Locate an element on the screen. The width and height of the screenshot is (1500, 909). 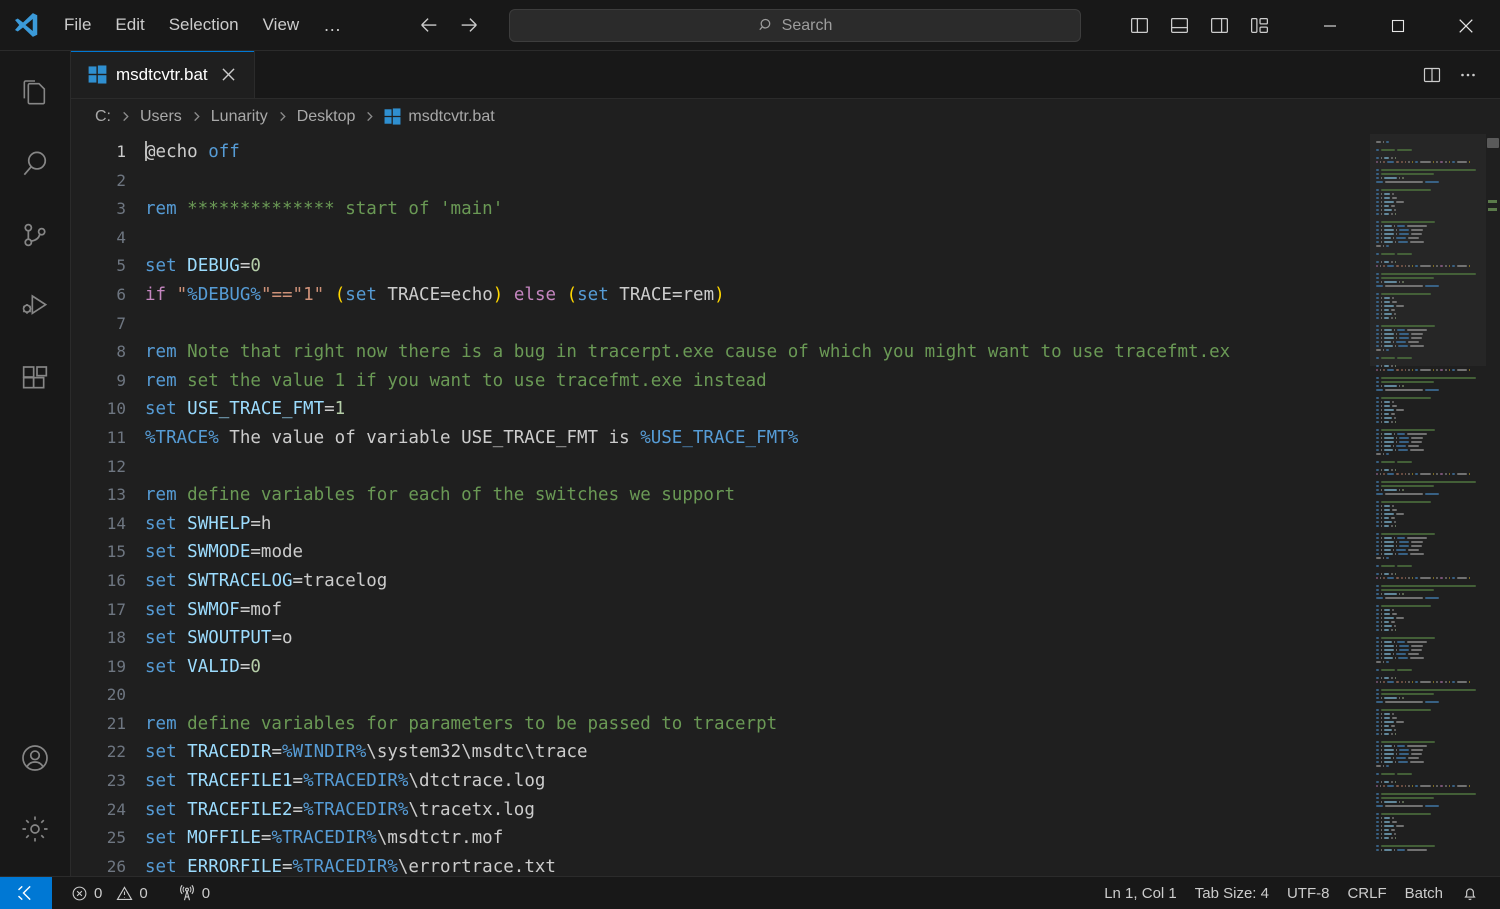
code-line: set TRACEFILE2=%TRACEDIR%\tracetx.log is located at coordinates (756, 810).